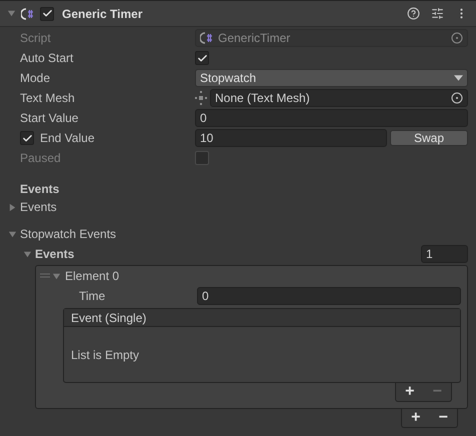 Image resolution: width=476 pixels, height=436 pixels. What do you see at coordinates (339, 98) in the screenshot?
I see `object-field: None (Text Mesh)` at bounding box center [339, 98].